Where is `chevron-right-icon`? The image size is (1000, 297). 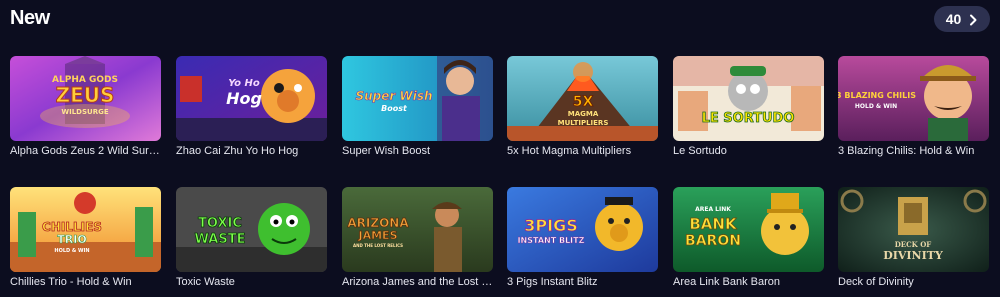 chevron-right-icon is located at coordinates (973, 19).